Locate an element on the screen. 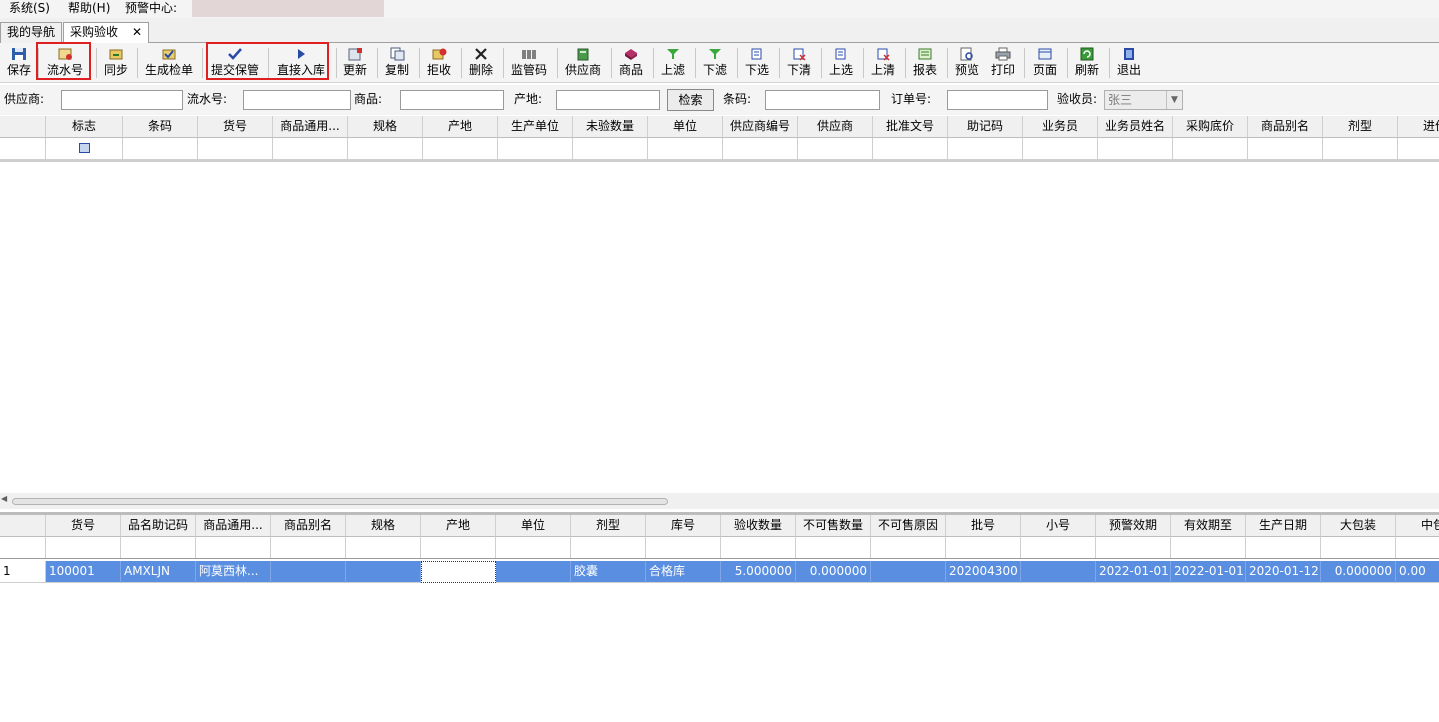 The height and width of the screenshot is (722, 1439). column-header: 有效期至 is located at coordinates (1208, 526).